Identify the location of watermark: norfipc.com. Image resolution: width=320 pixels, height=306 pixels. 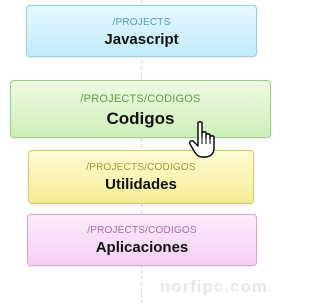
(213, 286).